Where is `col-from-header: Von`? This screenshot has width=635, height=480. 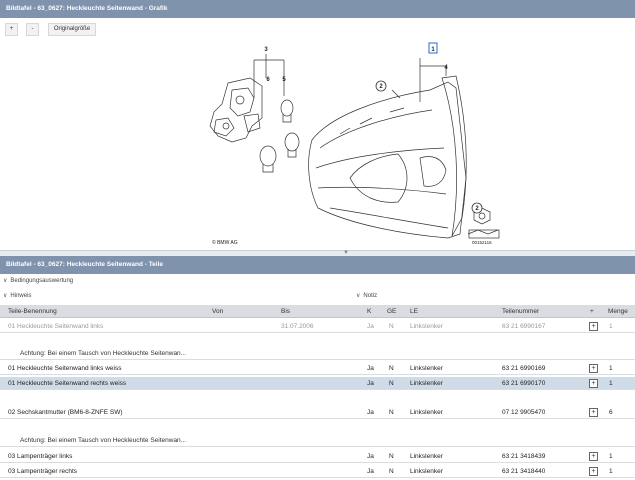
col-from-header: Von is located at coordinates (217, 311).